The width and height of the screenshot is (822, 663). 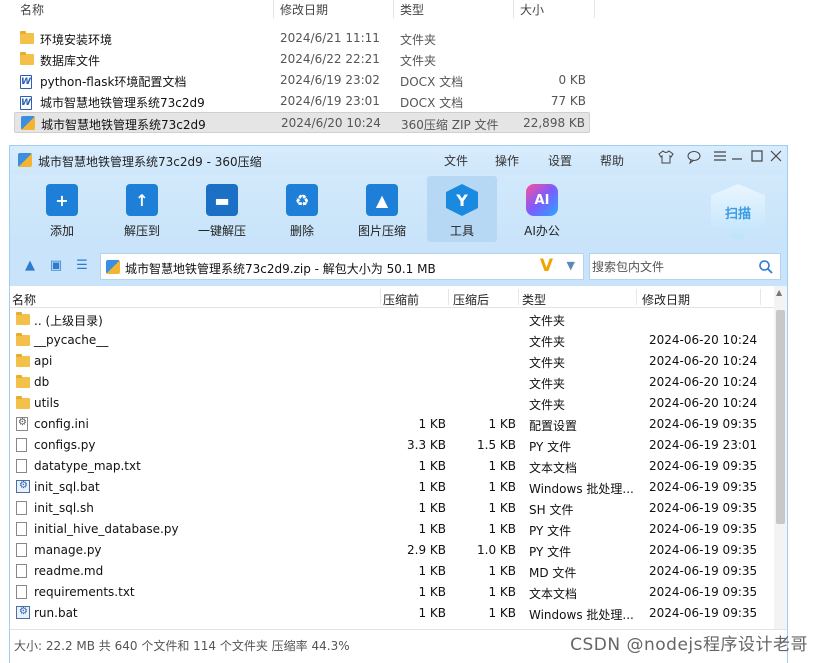 I want to click on file-type: PY 文件, so click(x=550, y=447).